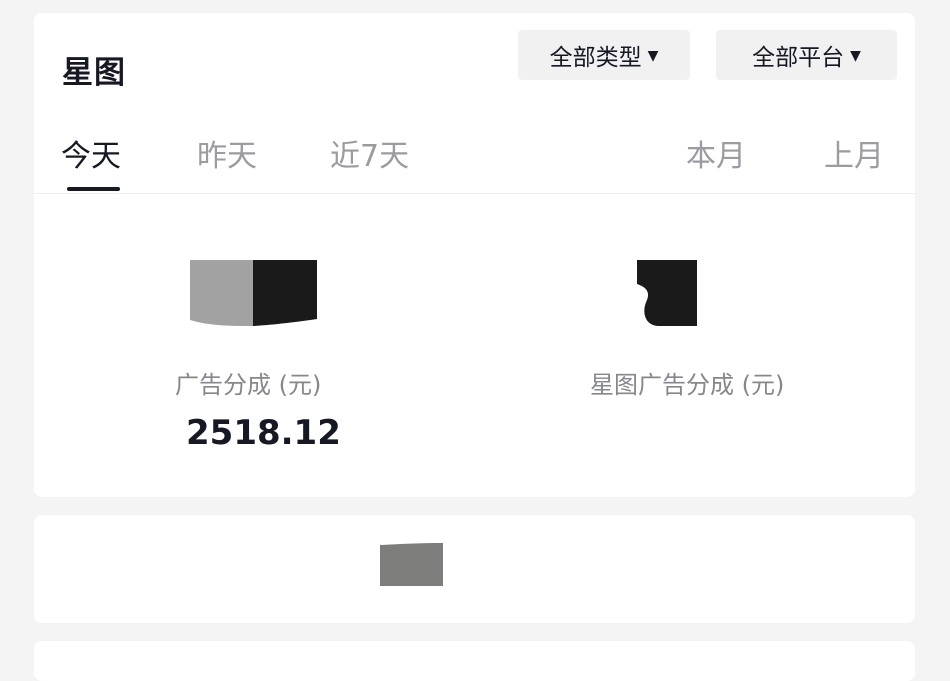 This screenshot has width=950, height=681. Describe the element at coordinates (667, 293) in the screenshot. I see `xingtu-revenue-graphic` at that location.